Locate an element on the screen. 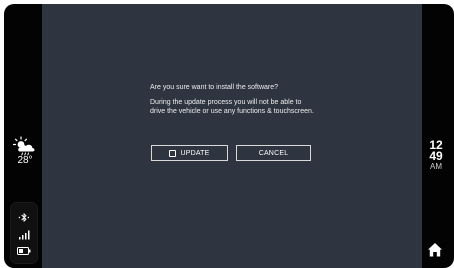  cancel-button: CANCEL is located at coordinates (273, 153).